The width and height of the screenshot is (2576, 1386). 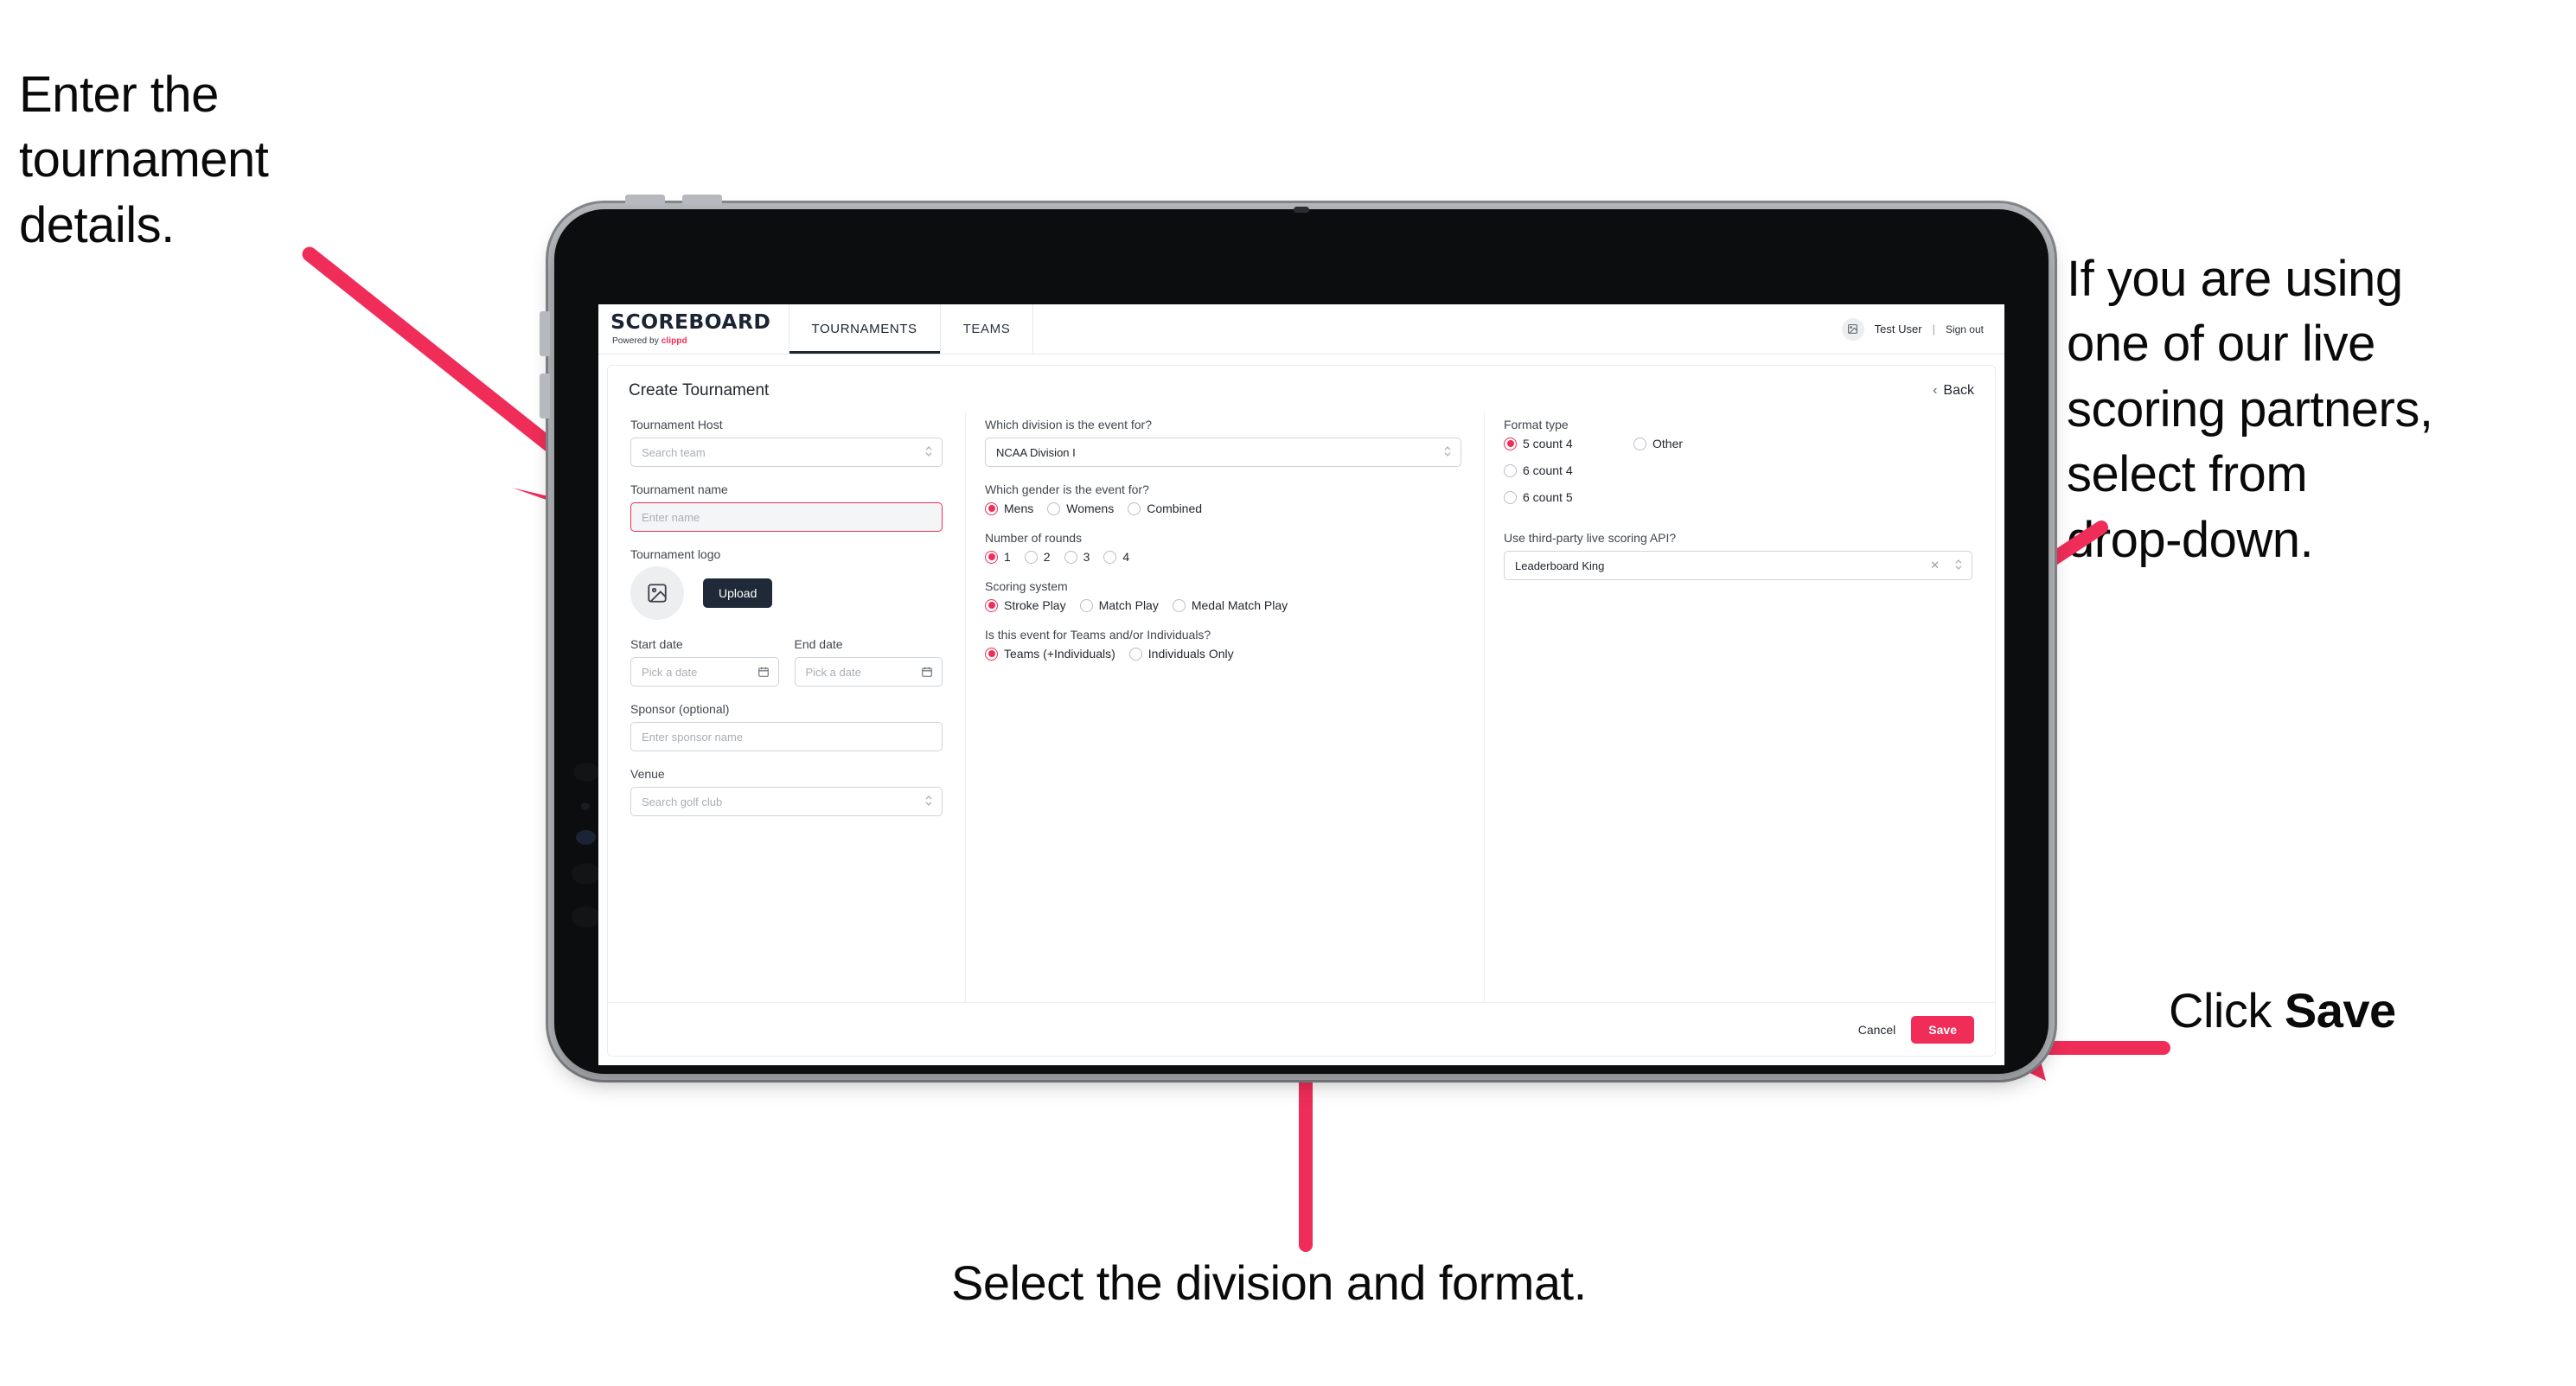 I want to click on division-label: Which division is the event for?, so click(x=1068, y=424).